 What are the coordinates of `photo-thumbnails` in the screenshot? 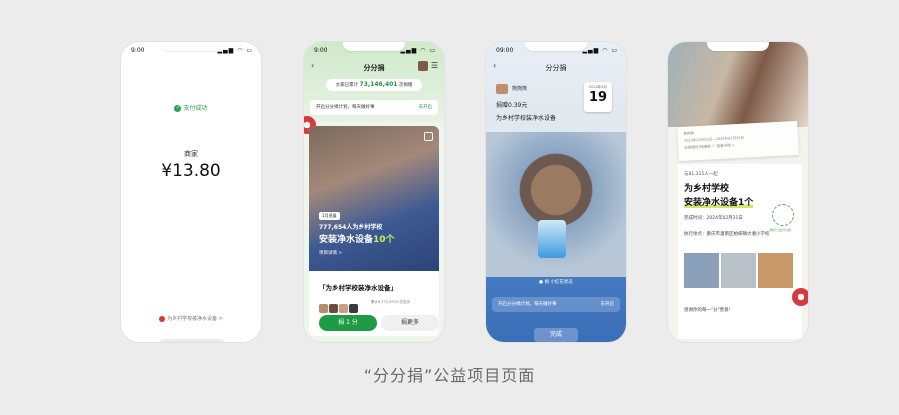 It's located at (739, 272).